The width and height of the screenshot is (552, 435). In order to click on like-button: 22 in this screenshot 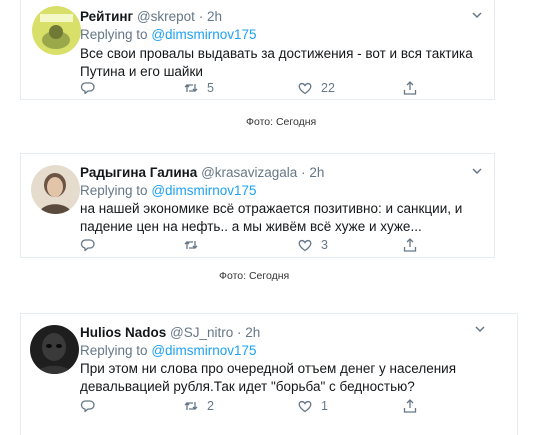, I will do `click(316, 88)`.